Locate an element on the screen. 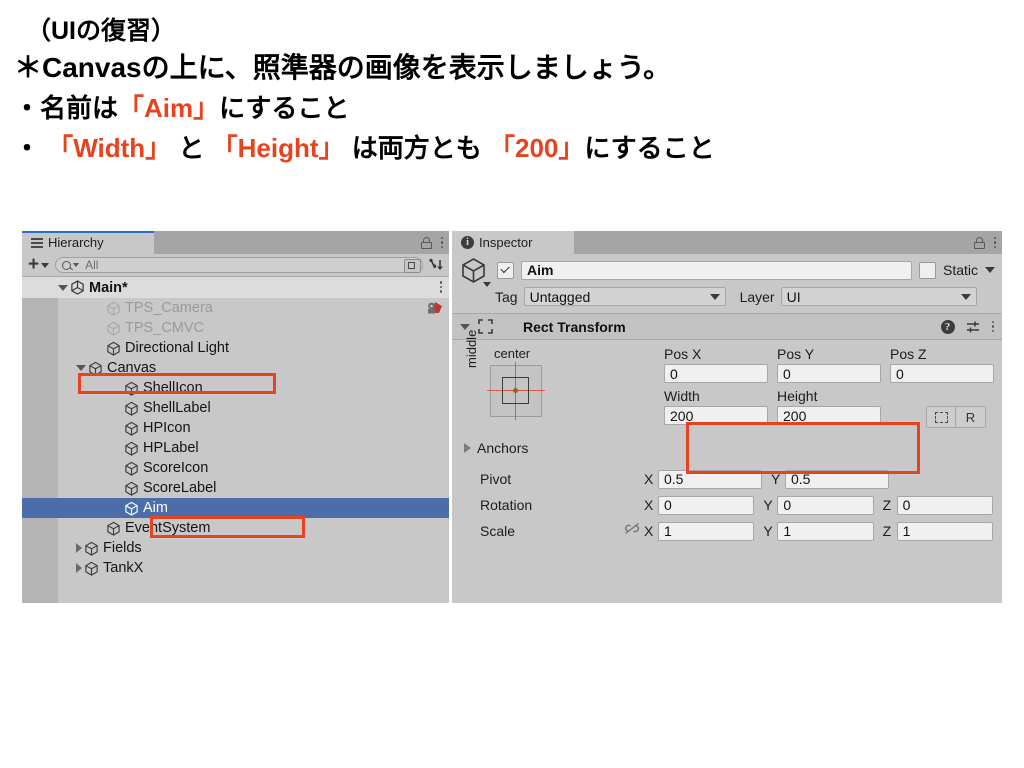  pivot-y-value: 0.5 is located at coordinates (801, 479).